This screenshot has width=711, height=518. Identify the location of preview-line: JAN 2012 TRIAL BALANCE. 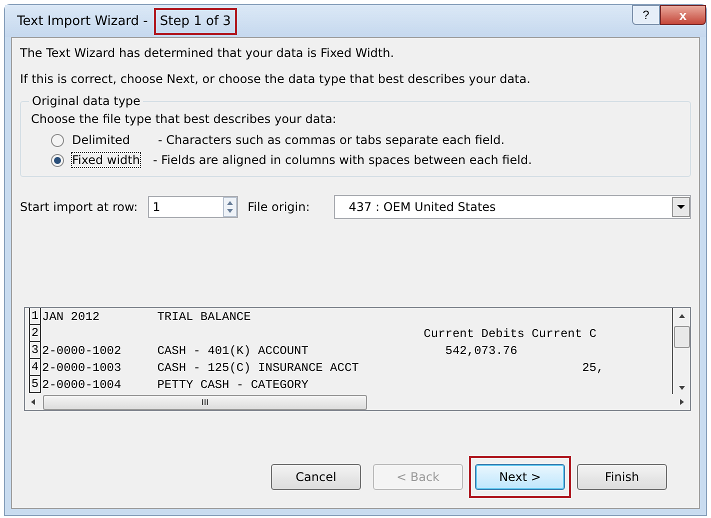
(146, 317).